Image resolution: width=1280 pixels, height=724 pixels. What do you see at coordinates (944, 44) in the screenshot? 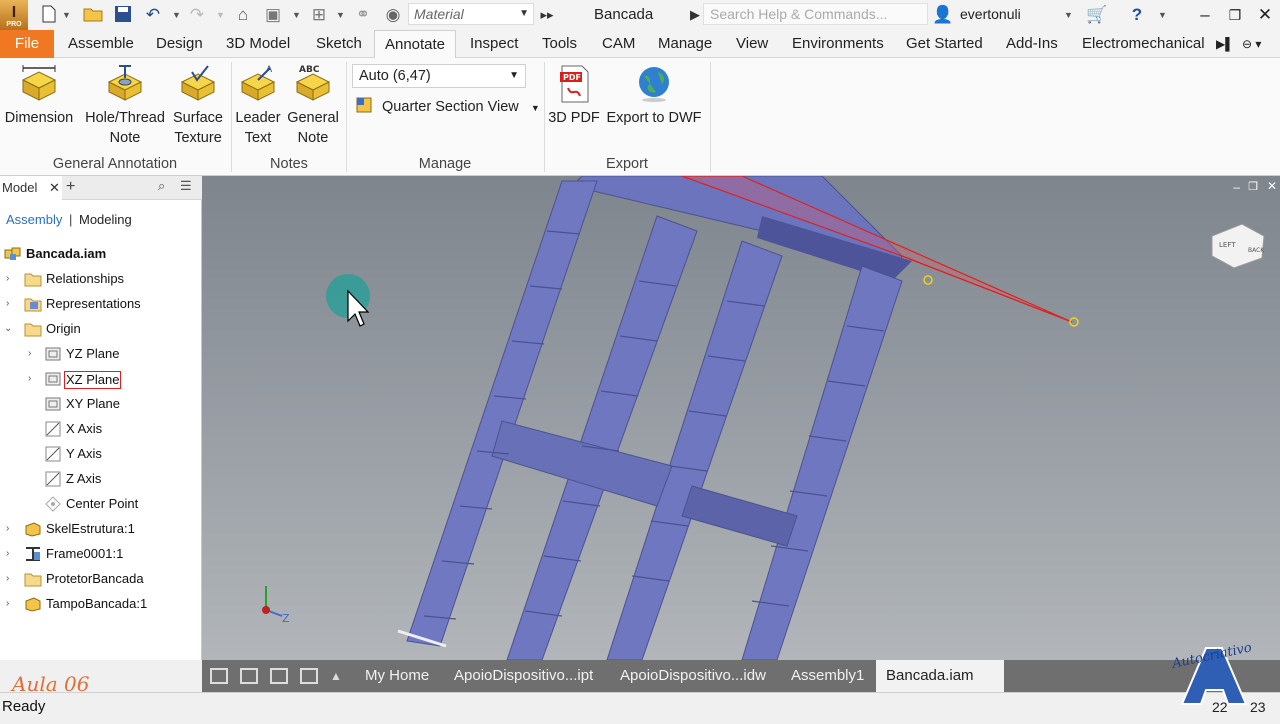
I see `tab-get-started: Get Started` at bounding box center [944, 44].